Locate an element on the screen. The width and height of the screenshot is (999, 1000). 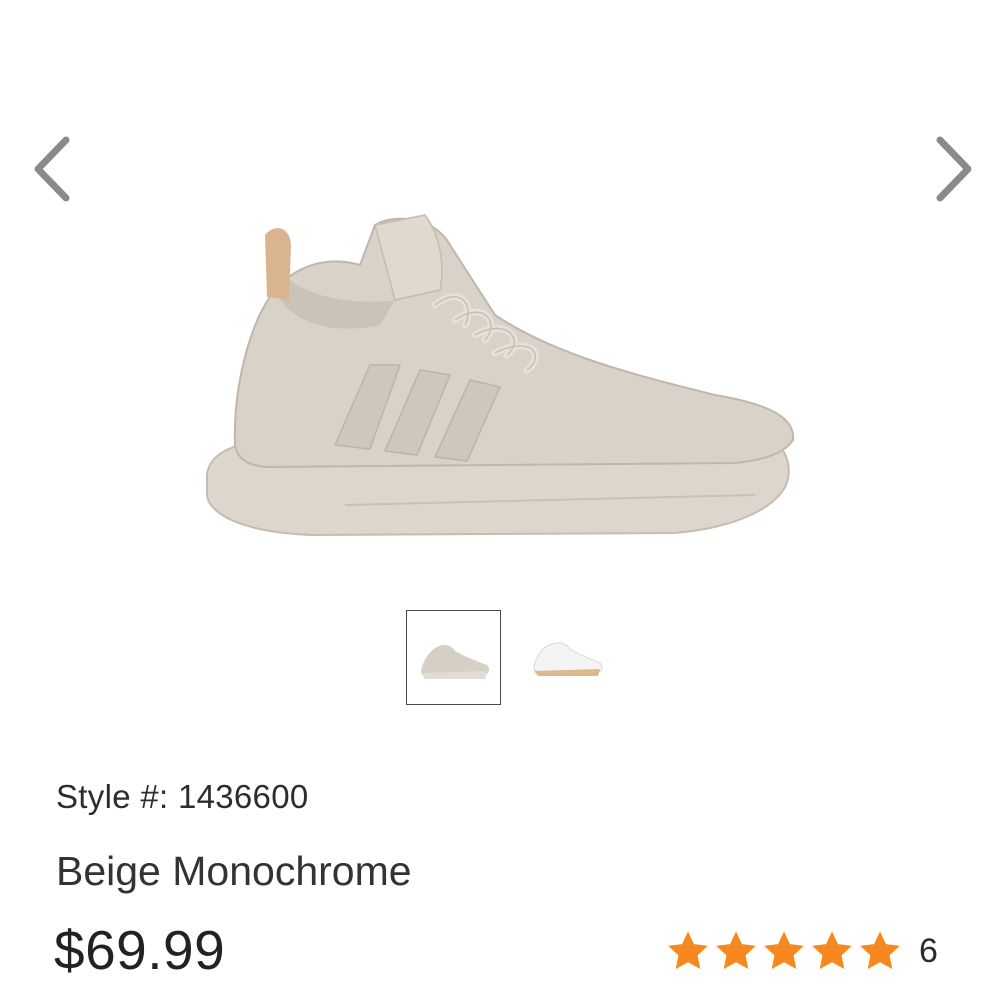
chevron-right-icon is located at coordinates (954, 169).